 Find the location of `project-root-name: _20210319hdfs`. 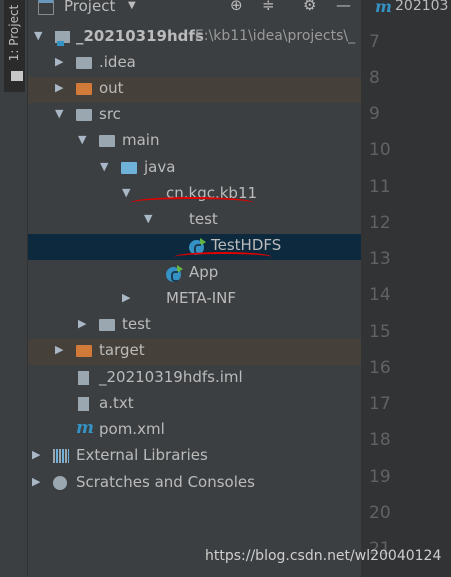

project-root-name: _20210319hdfs is located at coordinates (140, 36).